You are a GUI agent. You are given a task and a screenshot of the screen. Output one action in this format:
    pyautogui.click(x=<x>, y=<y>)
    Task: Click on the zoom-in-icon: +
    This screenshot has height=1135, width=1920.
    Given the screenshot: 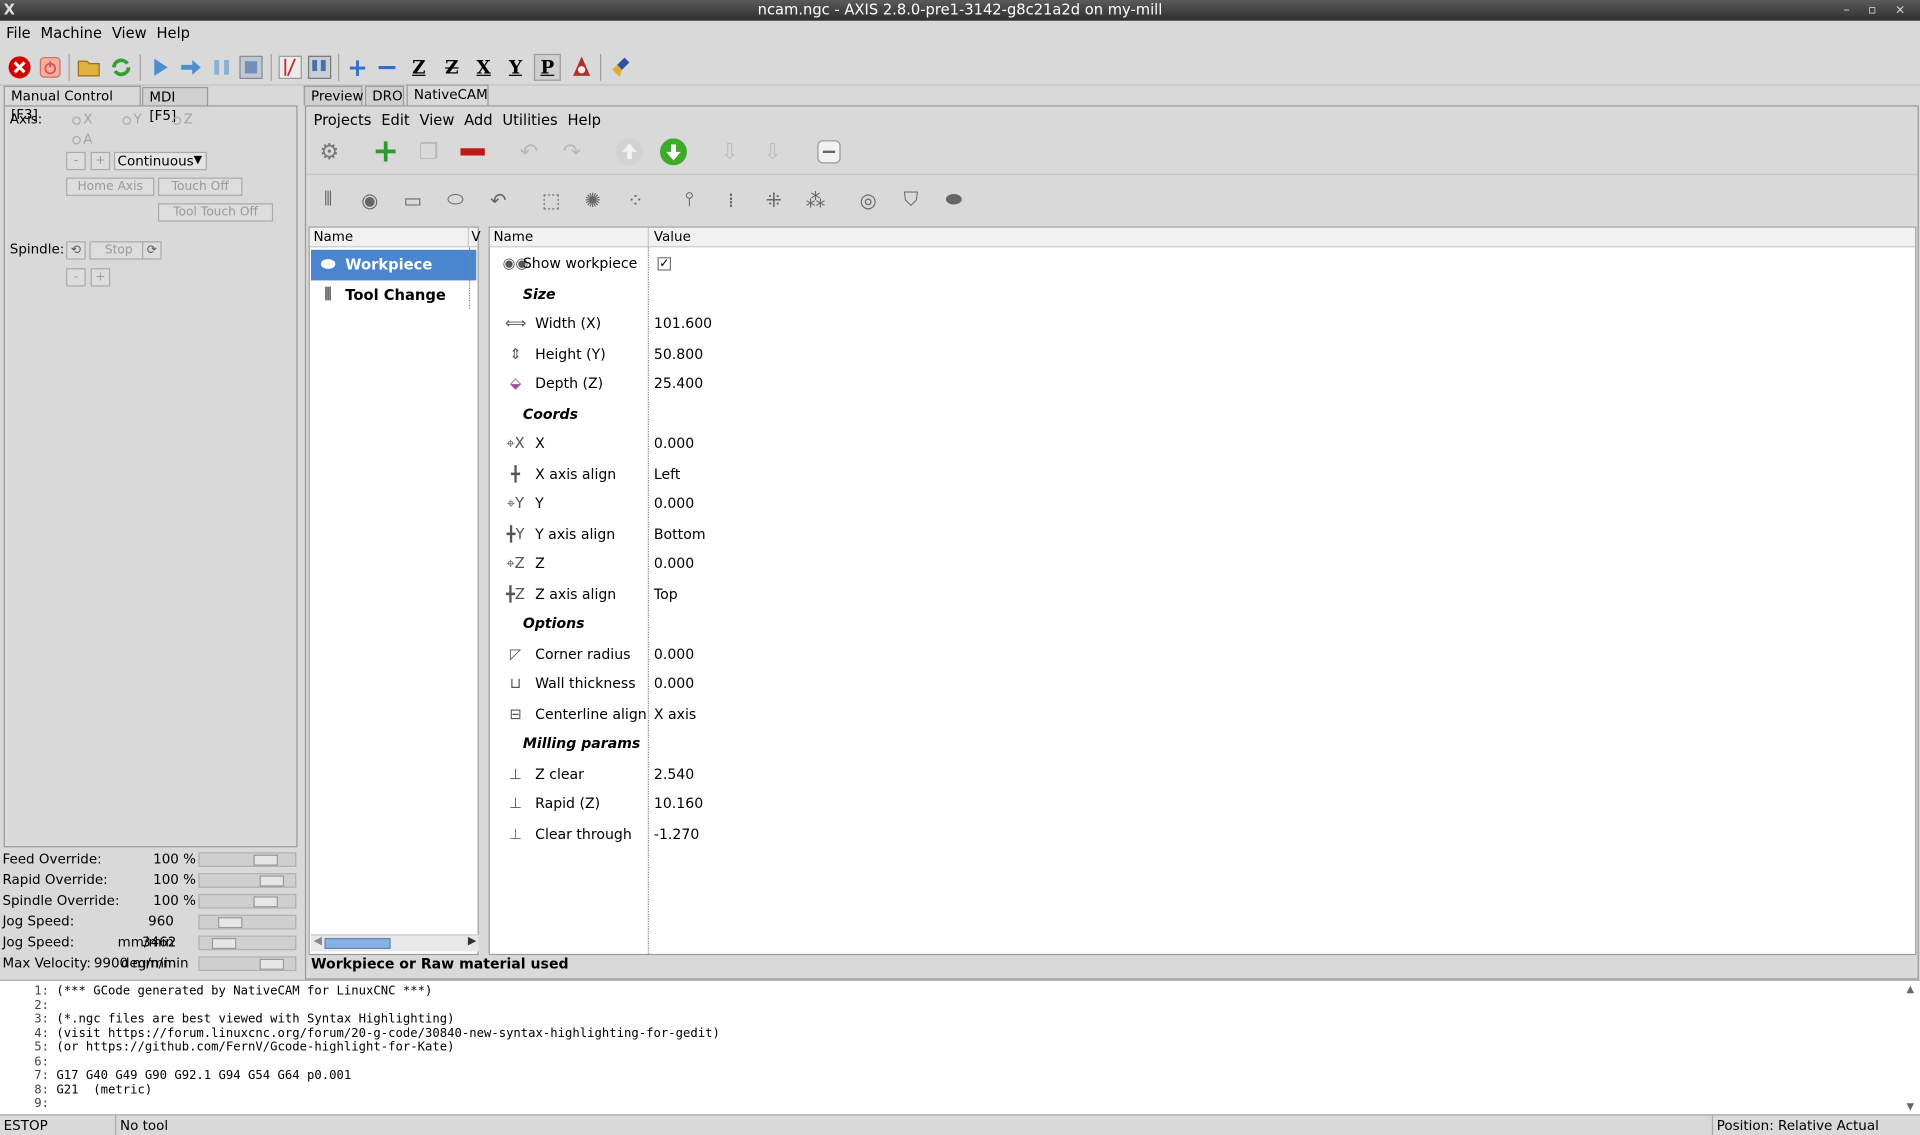 What is the action you would take?
    pyautogui.click(x=357, y=67)
    